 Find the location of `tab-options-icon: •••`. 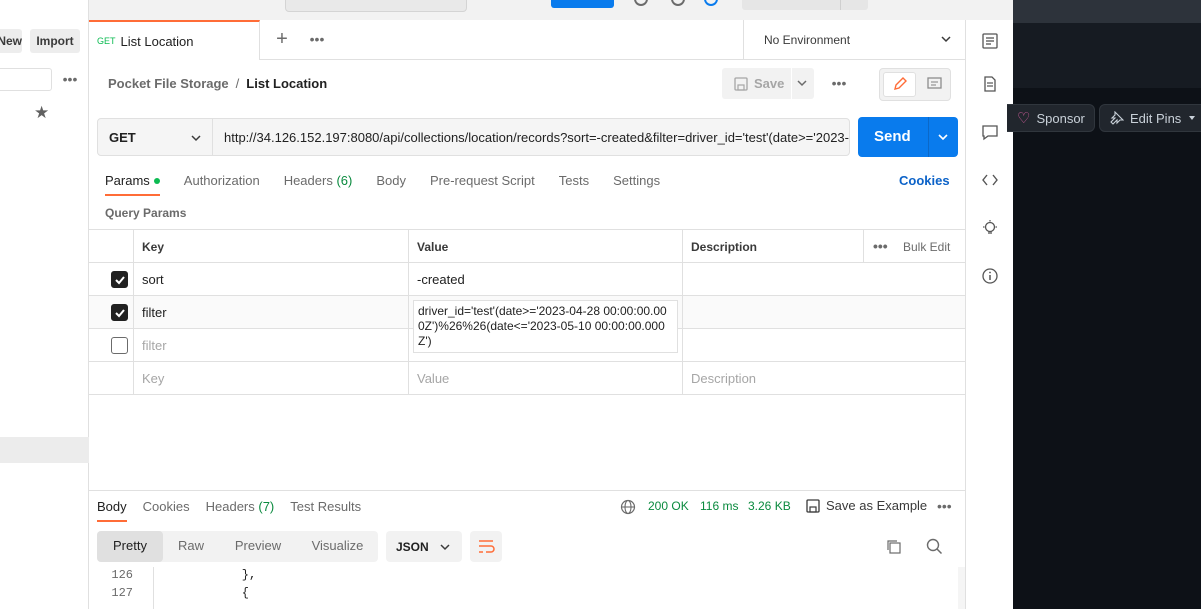

tab-options-icon: ••• is located at coordinates (317, 39).